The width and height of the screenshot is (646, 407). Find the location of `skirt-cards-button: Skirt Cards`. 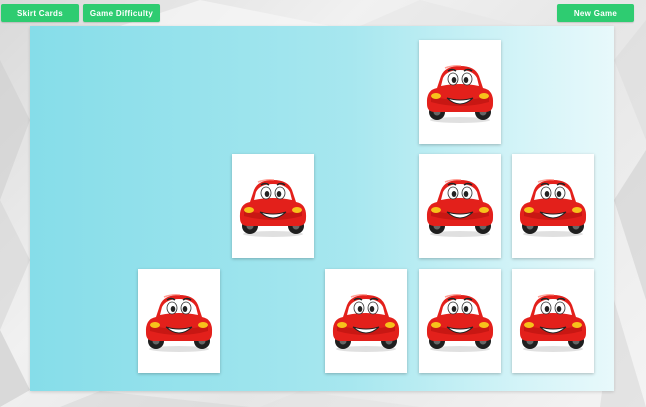

skirt-cards-button: Skirt Cards is located at coordinates (40, 13).